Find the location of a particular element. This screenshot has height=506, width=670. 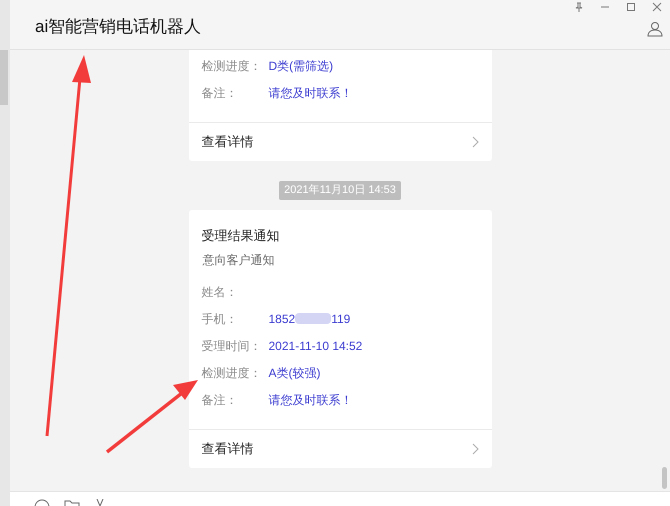

field-label: 姓名： is located at coordinates (220, 292).